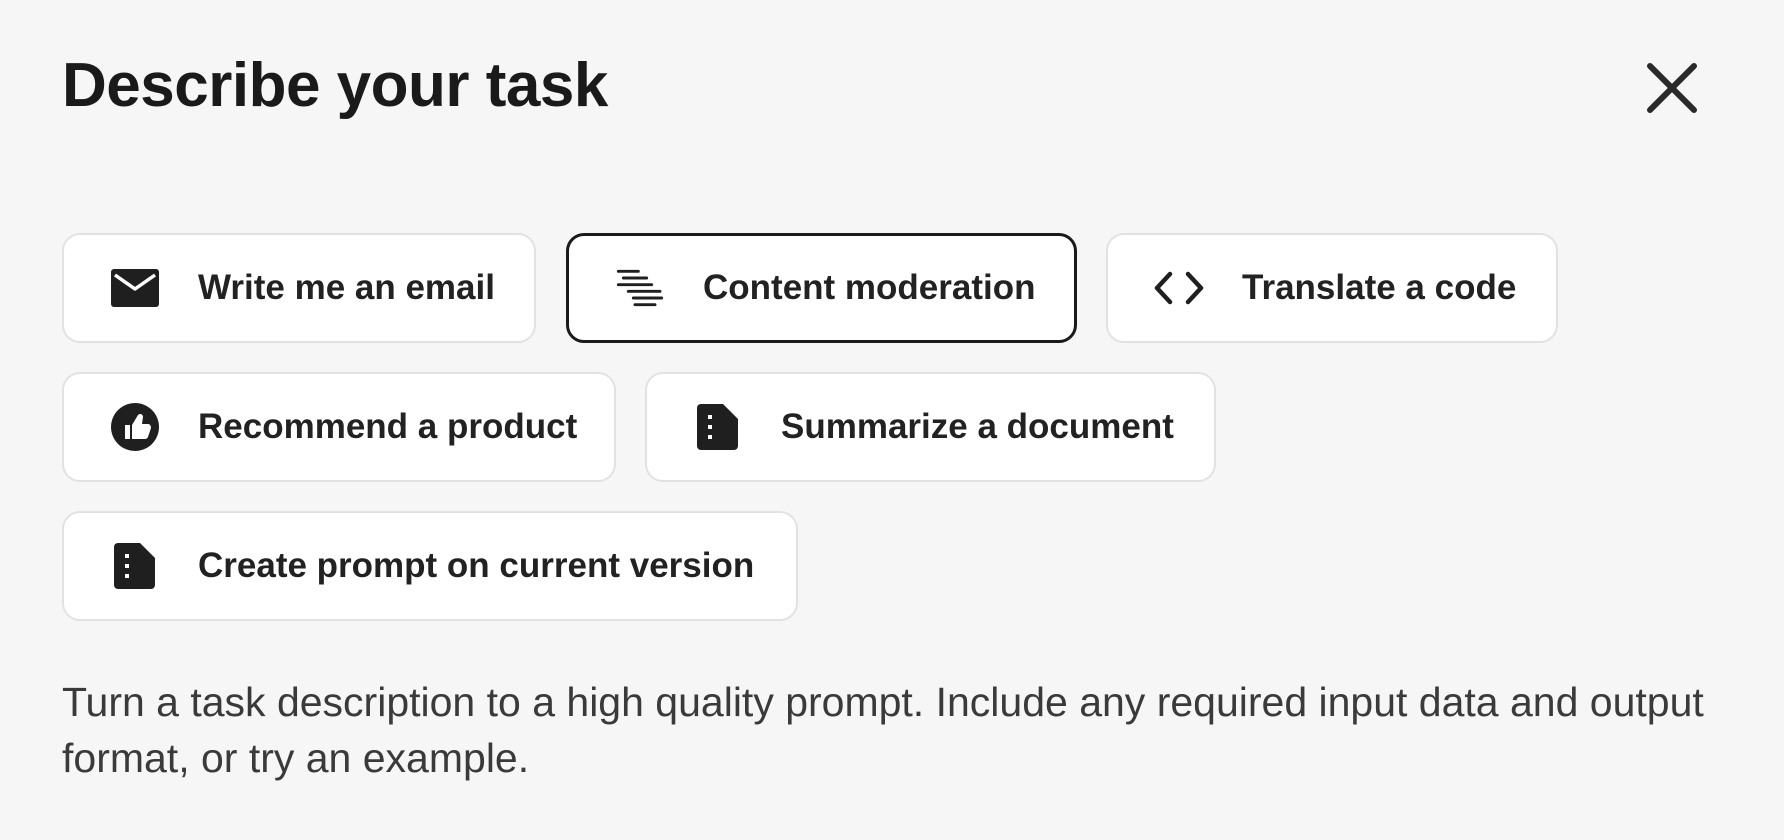  I want to click on translate-code-button: Translate a code, so click(1332, 288).